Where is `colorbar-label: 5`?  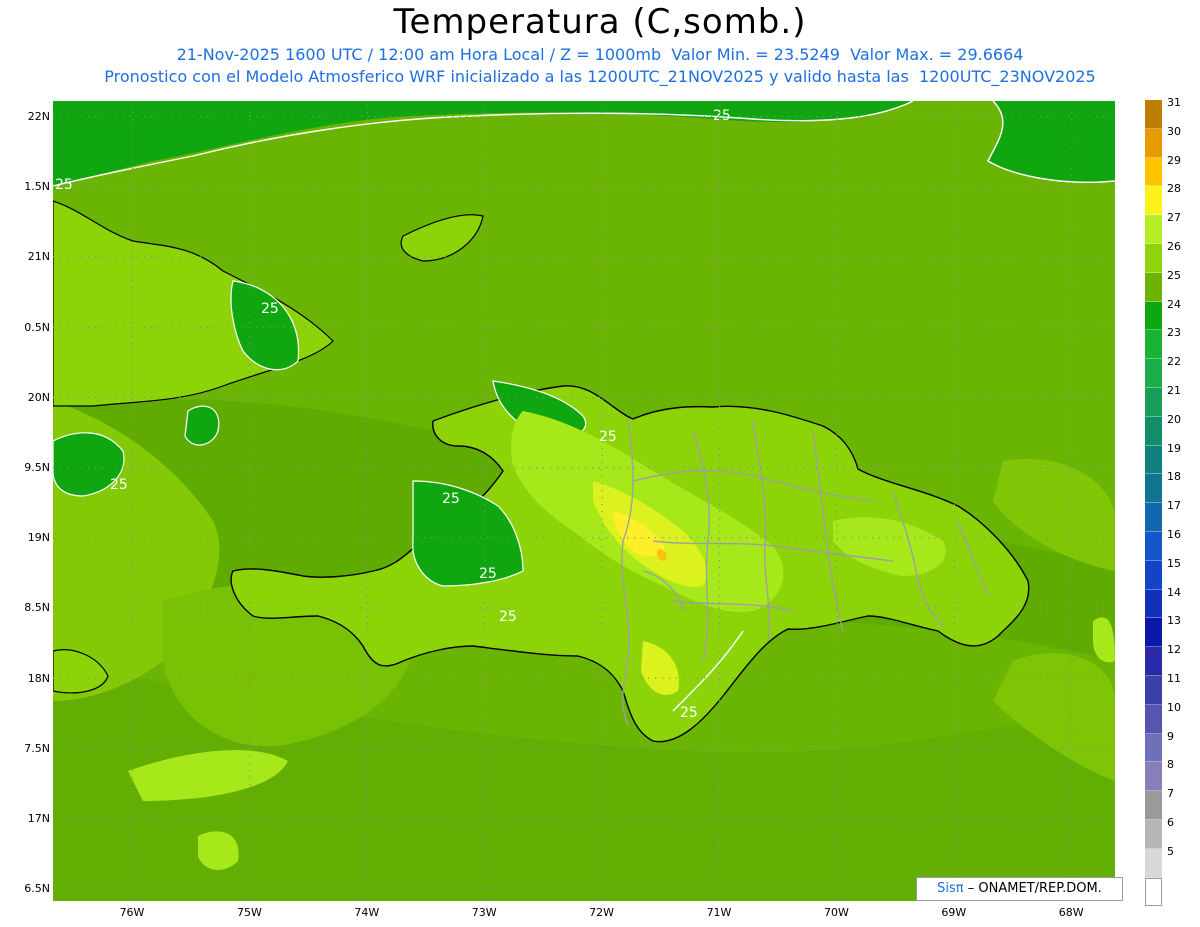
colorbar-label: 5 is located at coordinates (1170, 851).